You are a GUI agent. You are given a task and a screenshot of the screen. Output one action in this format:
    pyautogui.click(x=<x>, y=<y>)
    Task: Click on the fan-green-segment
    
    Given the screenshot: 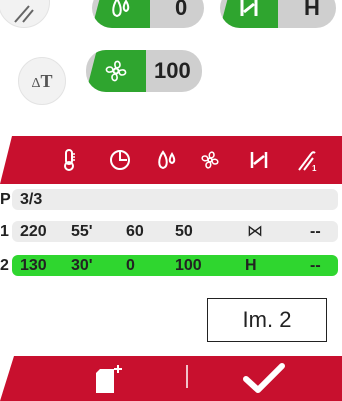 What is the action you would take?
    pyautogui.click(x=116, y=71)
    